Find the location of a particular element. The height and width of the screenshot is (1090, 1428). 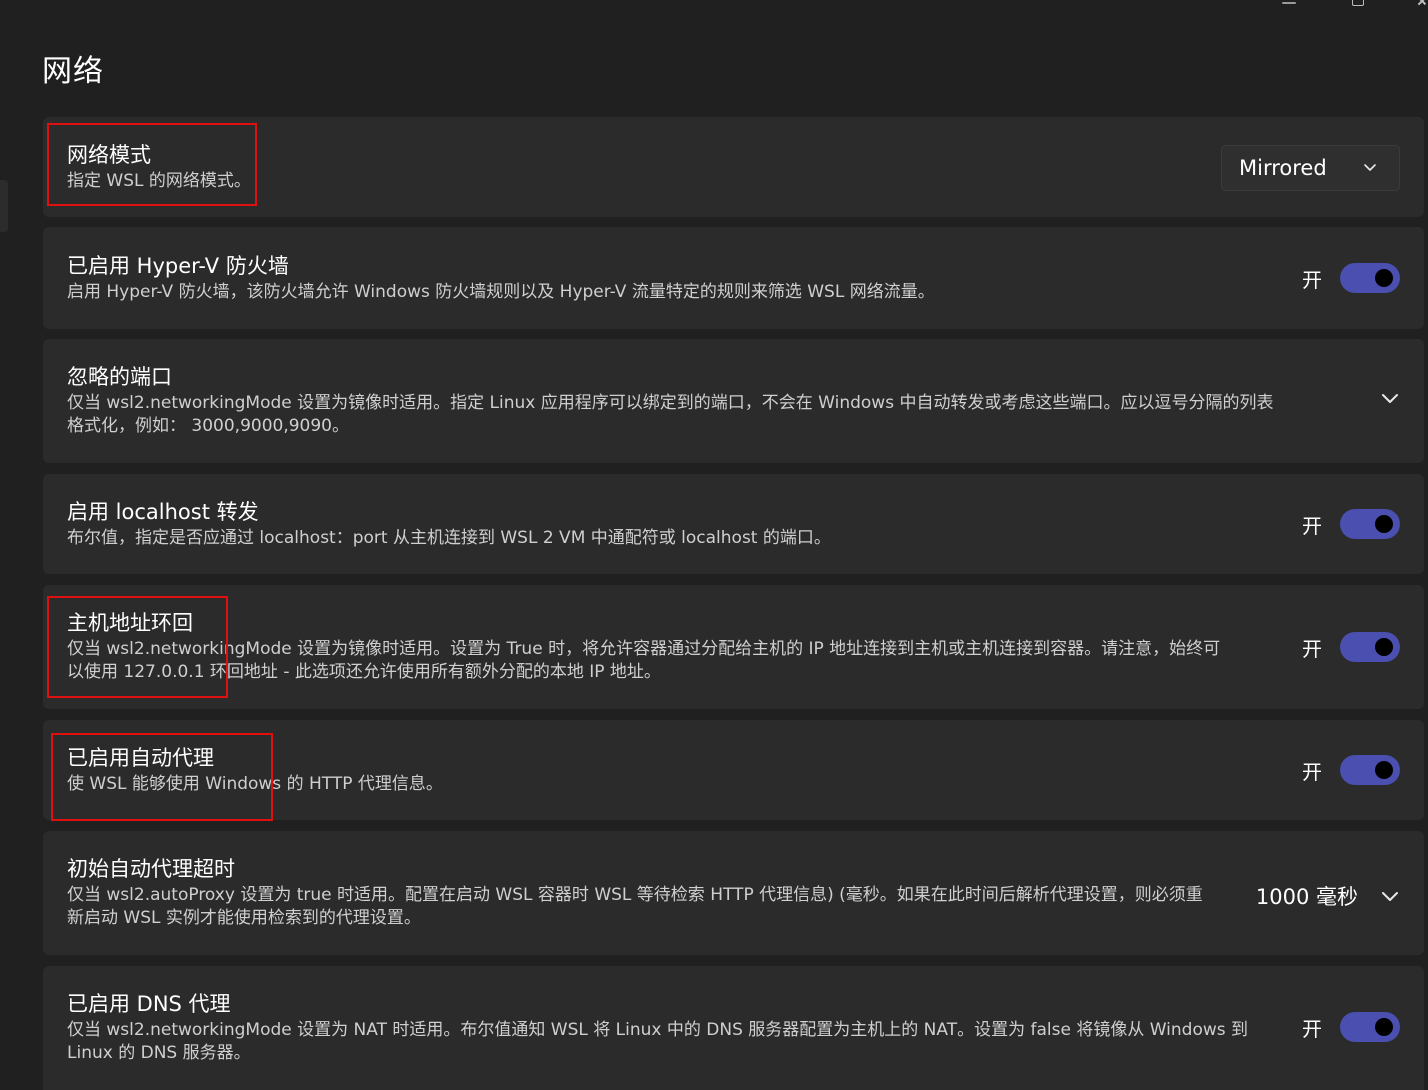

setting-networking-mode: 网络模式 指定 WSL 的网络模式。 Mirrored is located at coordinates (733, 167).